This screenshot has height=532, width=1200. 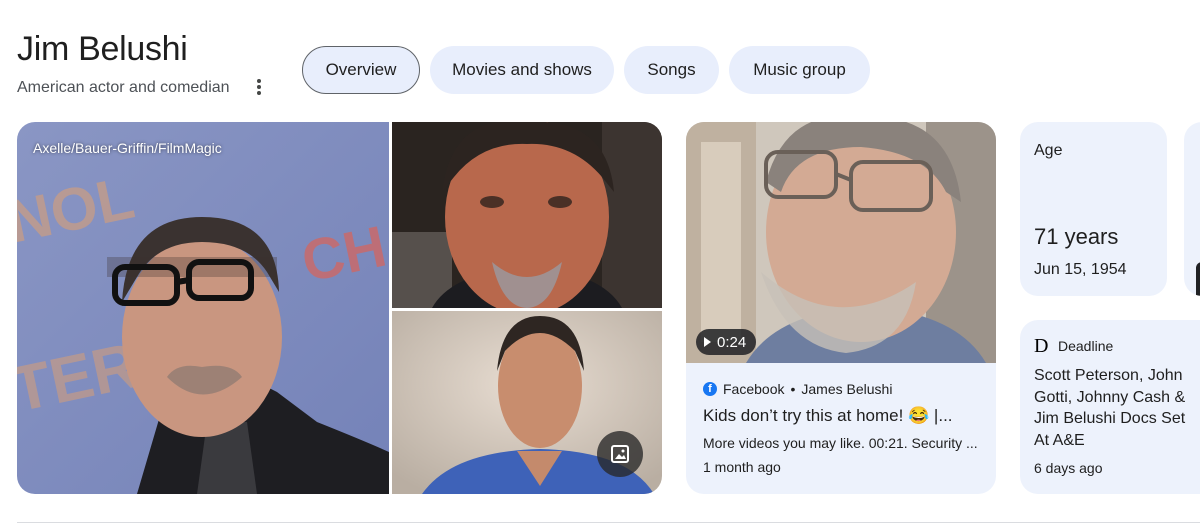 I want to click on deadline-logo: D, so click(x=1041, y=346).